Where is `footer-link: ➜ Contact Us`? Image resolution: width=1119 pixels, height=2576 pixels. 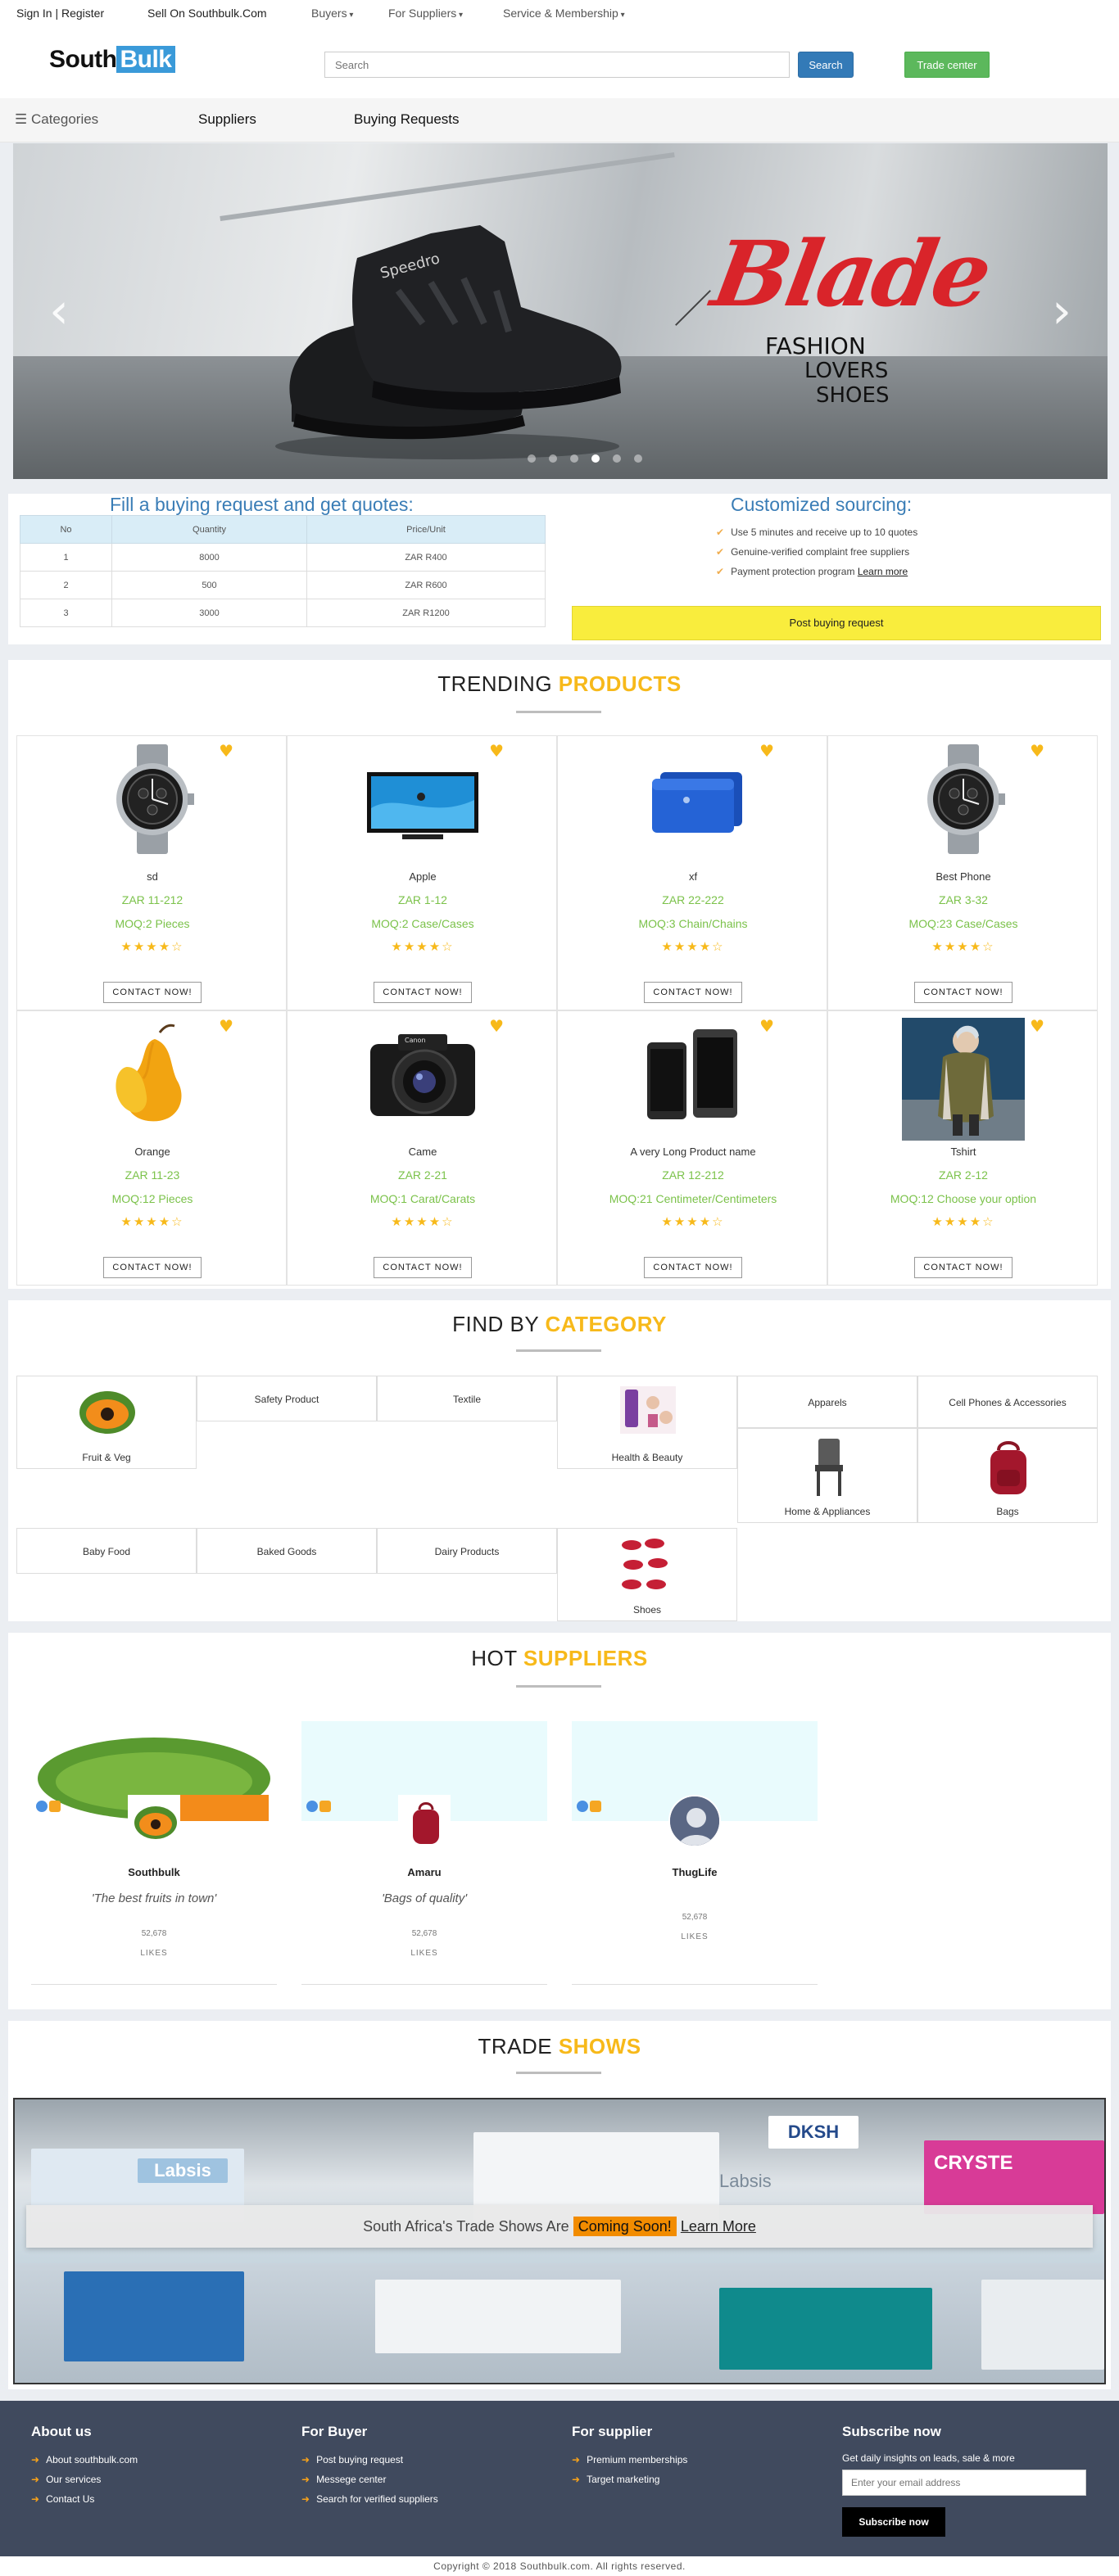 footer-link: ➜ Contact Us is located at coordinates (63, 2499).